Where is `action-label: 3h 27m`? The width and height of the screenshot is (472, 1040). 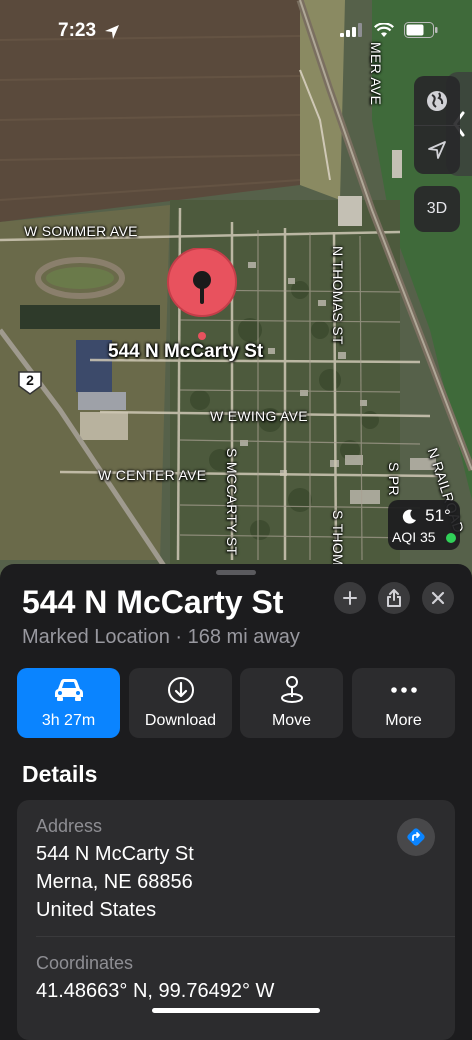
action-label: 3h 27m is located at coordinates (68, 720).